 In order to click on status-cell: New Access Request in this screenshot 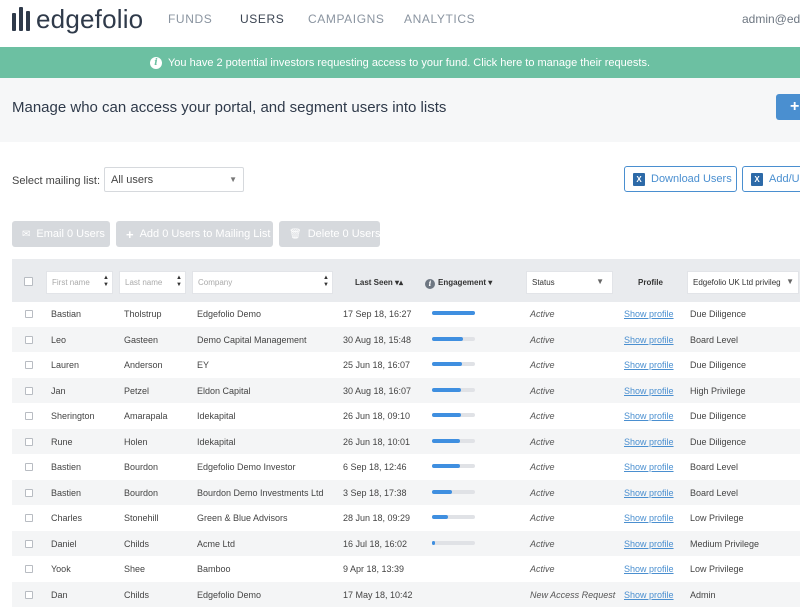, I will do `click(572, 595)`.